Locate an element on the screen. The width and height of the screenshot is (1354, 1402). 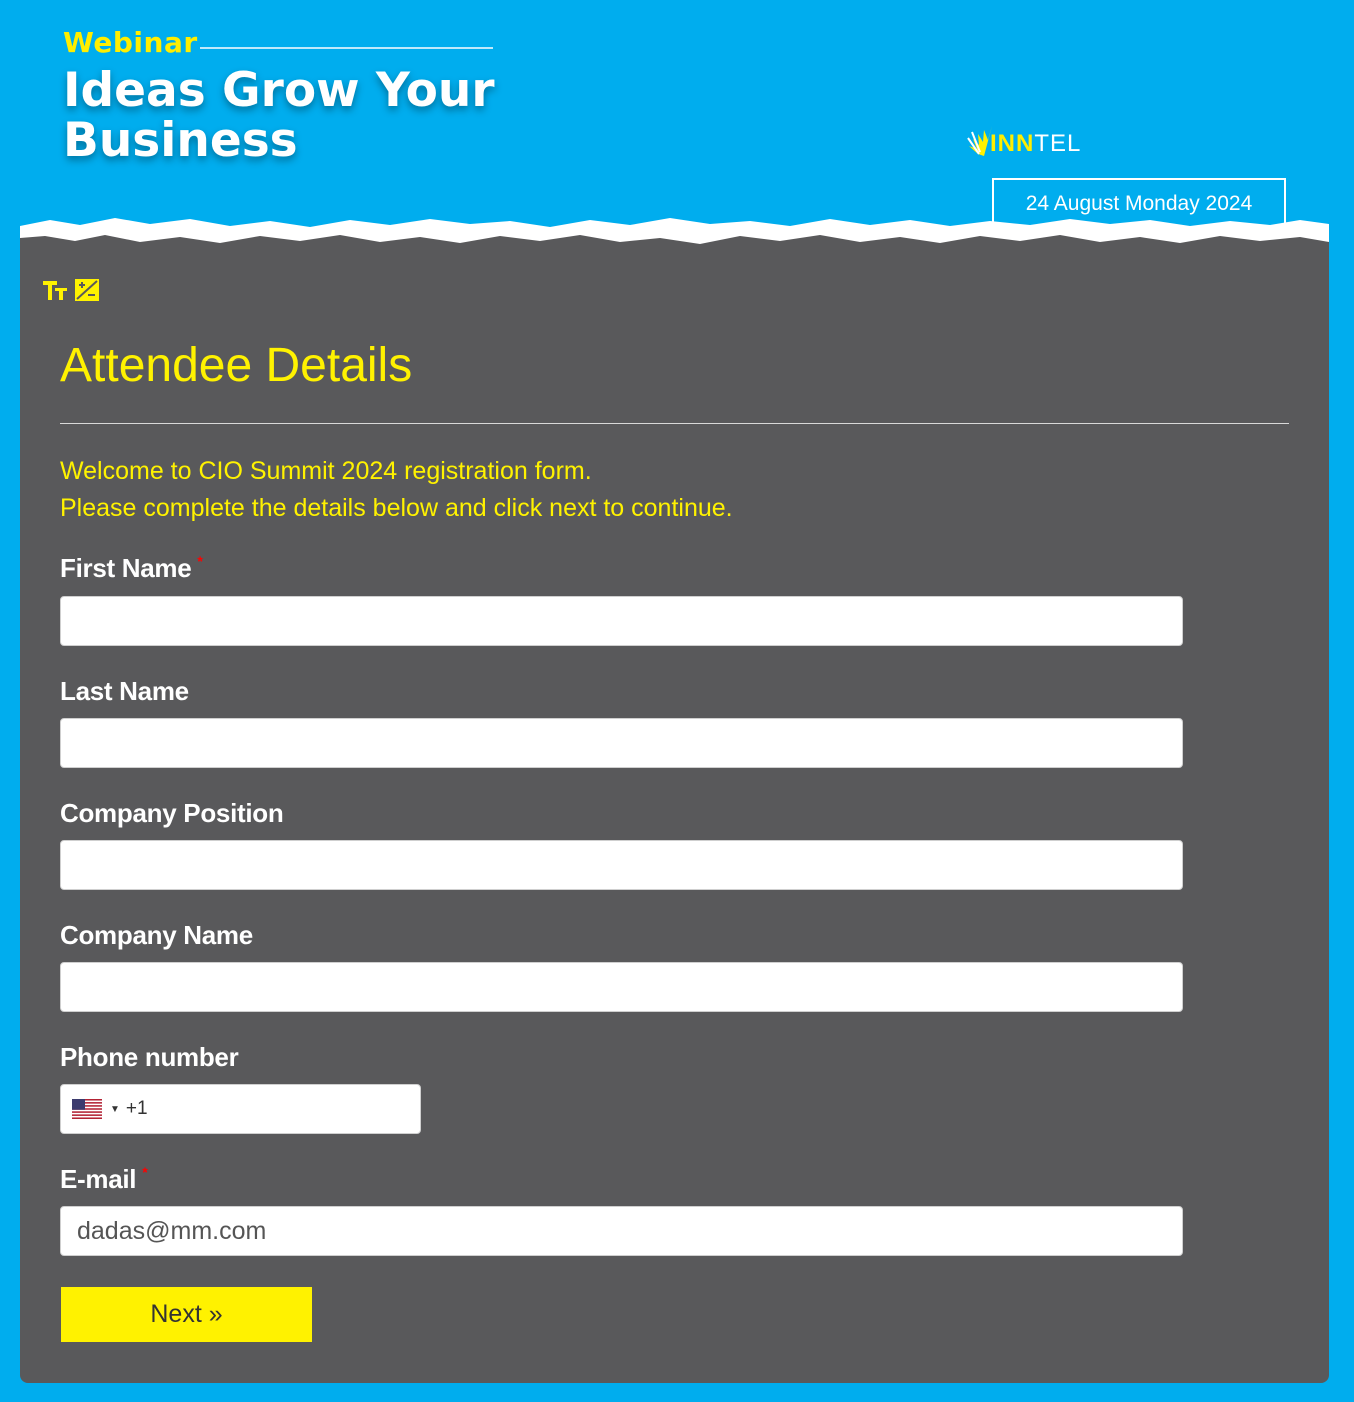
email-label-text: E-mail is located at coordinates (98, 1179).